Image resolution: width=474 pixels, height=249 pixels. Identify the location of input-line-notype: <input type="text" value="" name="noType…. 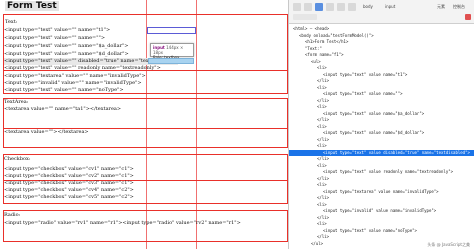
(64, 90).